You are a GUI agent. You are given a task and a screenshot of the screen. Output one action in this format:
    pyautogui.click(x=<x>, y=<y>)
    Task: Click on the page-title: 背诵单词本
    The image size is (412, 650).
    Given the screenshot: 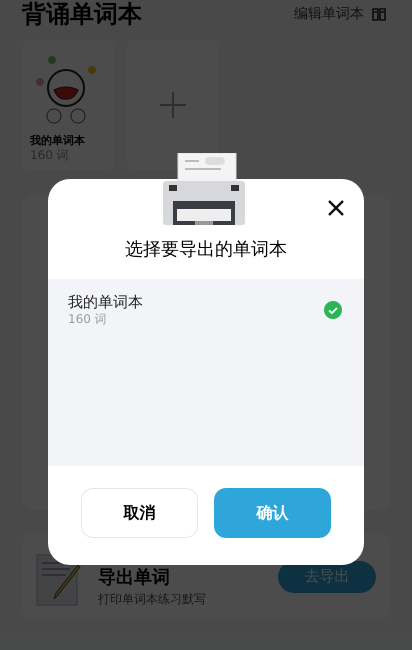 What is the action you would take?
    pyautogui.click(x=82, y=14)
    